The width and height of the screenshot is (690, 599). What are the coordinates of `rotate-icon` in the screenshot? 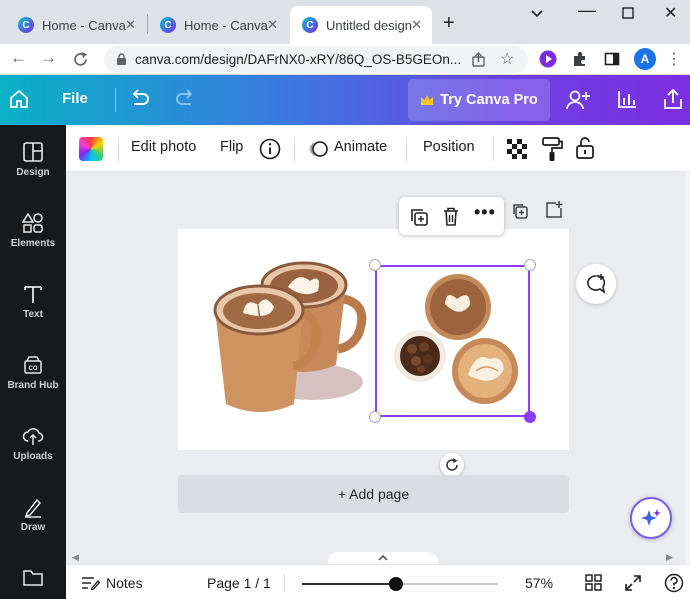 It's located at (452, 464).